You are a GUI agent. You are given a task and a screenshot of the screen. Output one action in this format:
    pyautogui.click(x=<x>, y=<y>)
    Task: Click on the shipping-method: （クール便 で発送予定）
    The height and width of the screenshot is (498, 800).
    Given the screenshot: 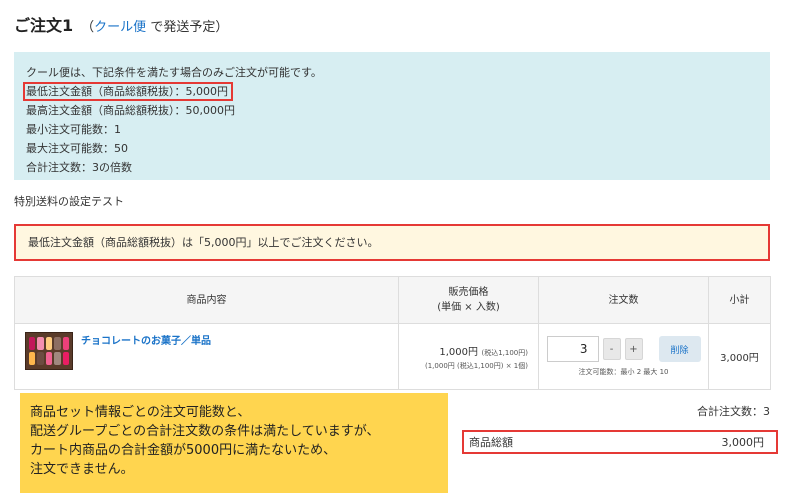 What is the action you would take?
    pyautogui.click(x=155, y=27)
    